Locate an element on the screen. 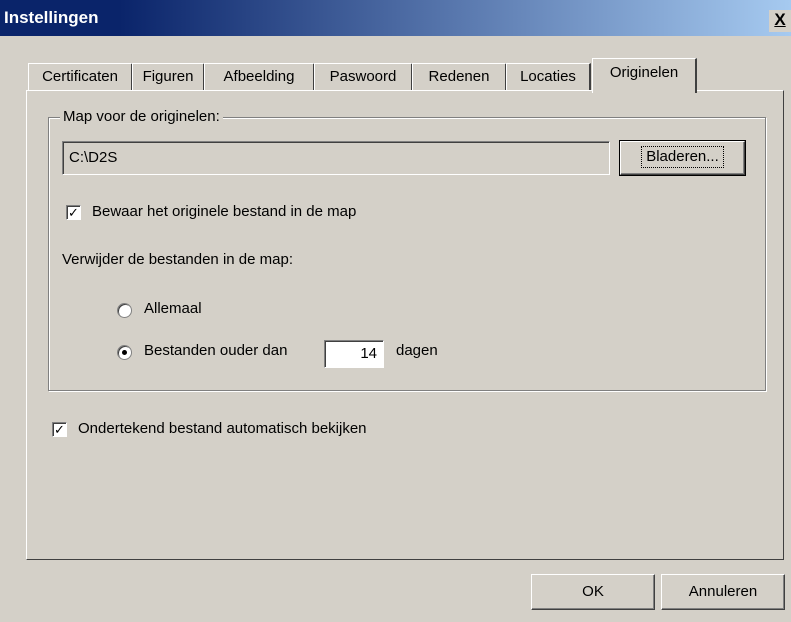 This screenshot has width=791, height=622. keep-original-checkbox: ✓ is located at coordinates (73, 212).